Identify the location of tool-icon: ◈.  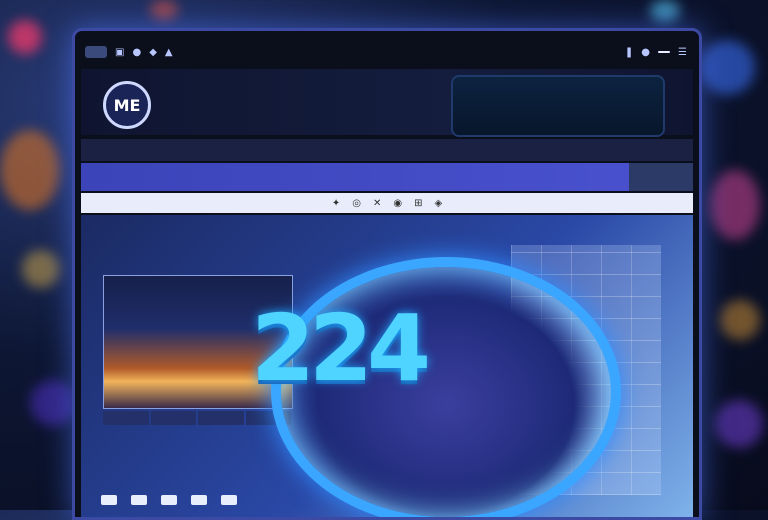
(438, 203).